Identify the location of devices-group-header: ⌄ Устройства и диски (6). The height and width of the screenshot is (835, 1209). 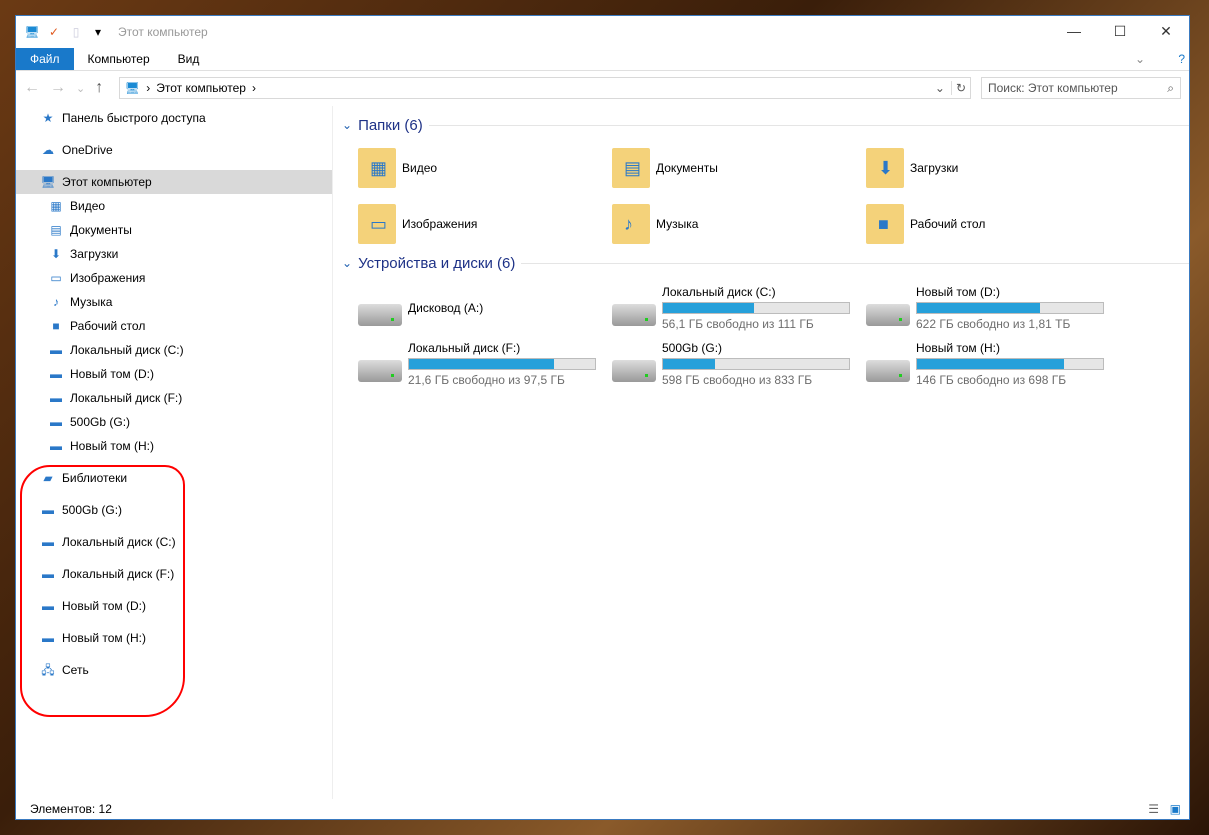
(765, 263).